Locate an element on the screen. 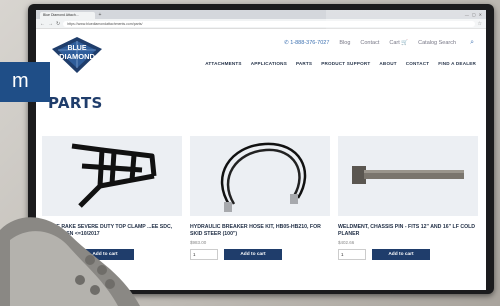 Image resolution: width=500 pixels, height=306 pixels. product-price: $983.00 is located at coordinates (198, 242).